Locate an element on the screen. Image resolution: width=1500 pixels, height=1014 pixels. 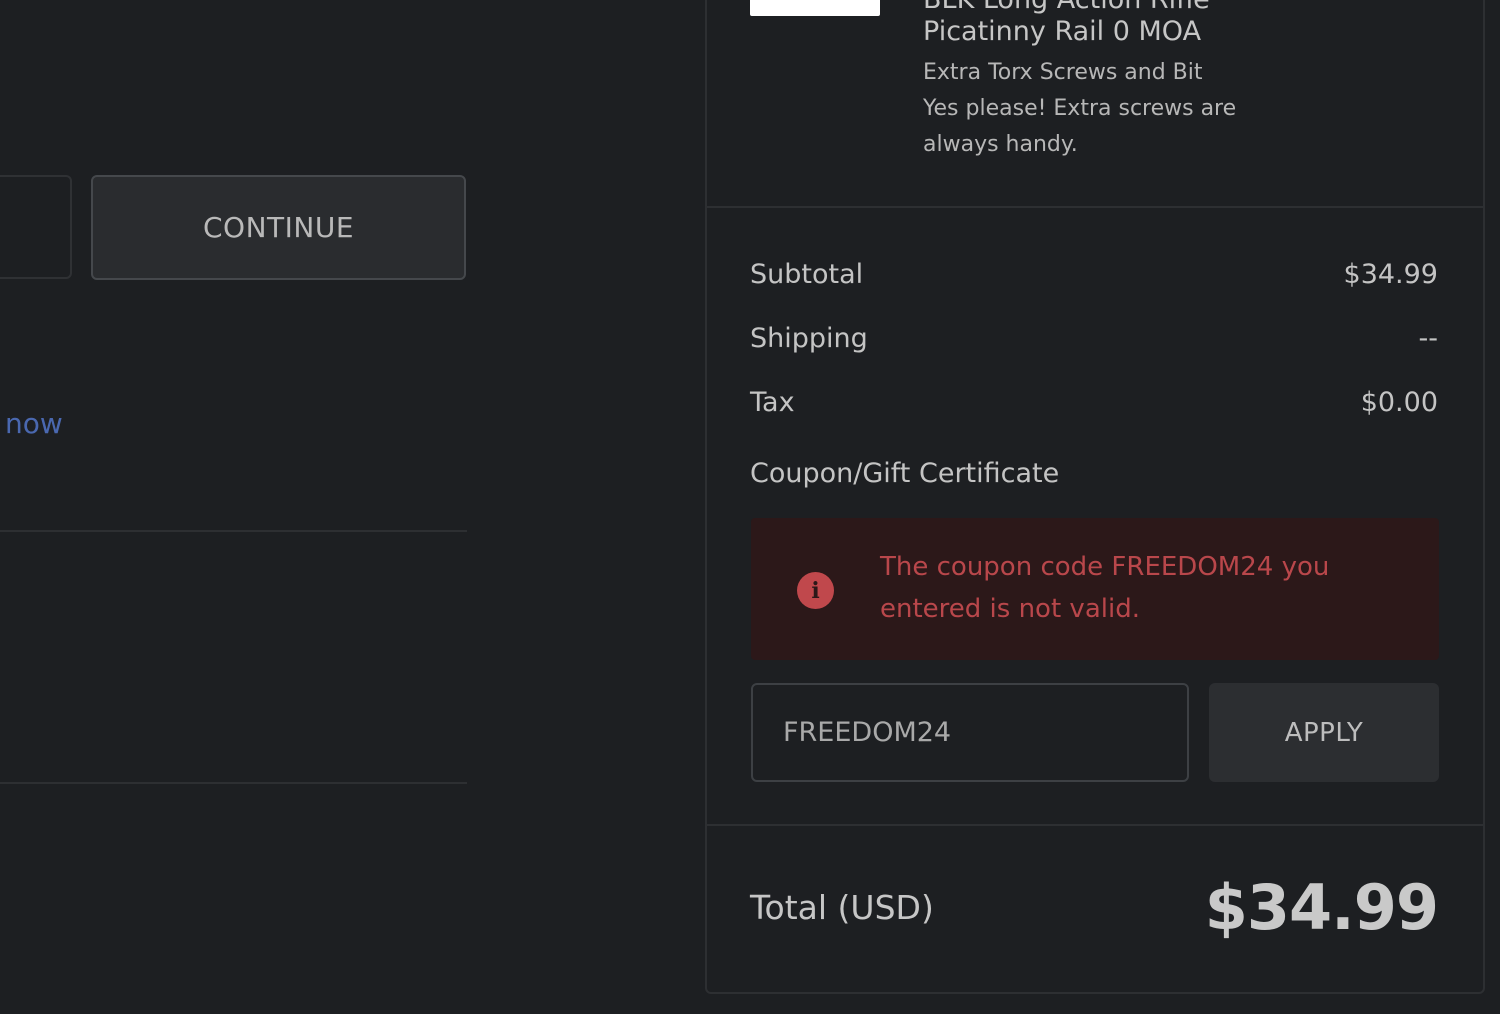
product-option-name: Extra Torx Screws and Bit is located at coordinates (1063, 72).